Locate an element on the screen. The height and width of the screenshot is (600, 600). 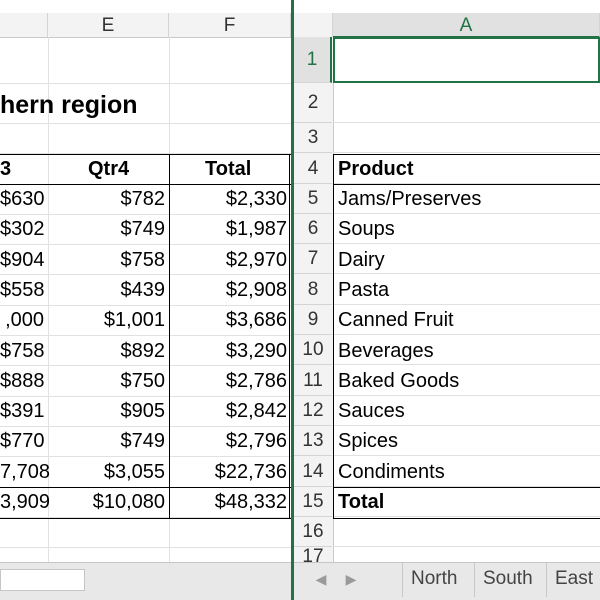
row-header-11: 11 is located at coordinates (313, 380).